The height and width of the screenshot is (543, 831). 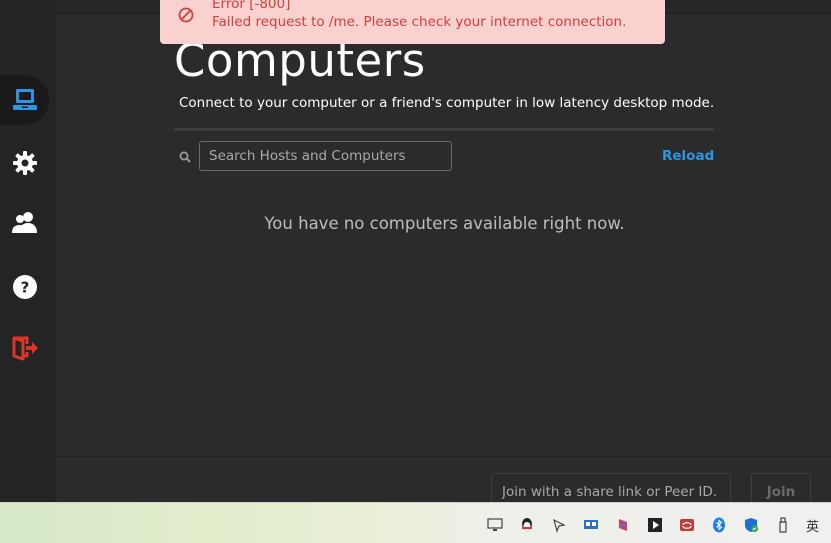 I want to click on qq-icon, so click(x=527, y=525).